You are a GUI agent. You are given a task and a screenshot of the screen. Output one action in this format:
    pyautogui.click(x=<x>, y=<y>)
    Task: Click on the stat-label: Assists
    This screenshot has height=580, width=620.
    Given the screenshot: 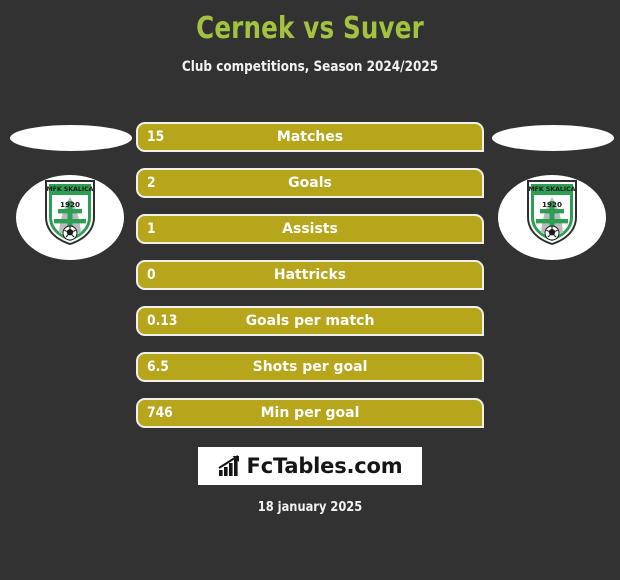 What is the action you would take?
    pyautogui.click(x=310, y=229)
    